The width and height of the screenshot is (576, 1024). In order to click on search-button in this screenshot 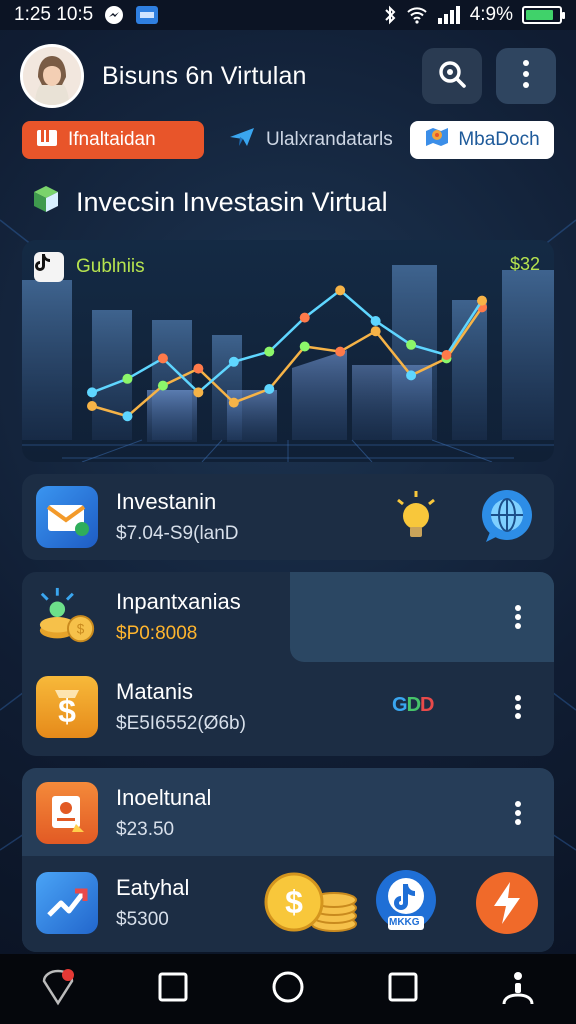, I will do `click(452, 76)`.